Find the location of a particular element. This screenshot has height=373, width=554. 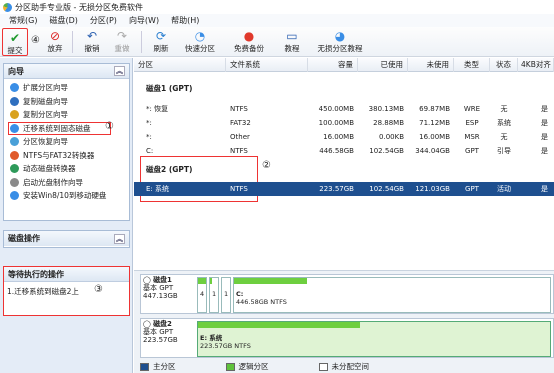

dynamic-disk-icon is located at coordinates (14, 169).